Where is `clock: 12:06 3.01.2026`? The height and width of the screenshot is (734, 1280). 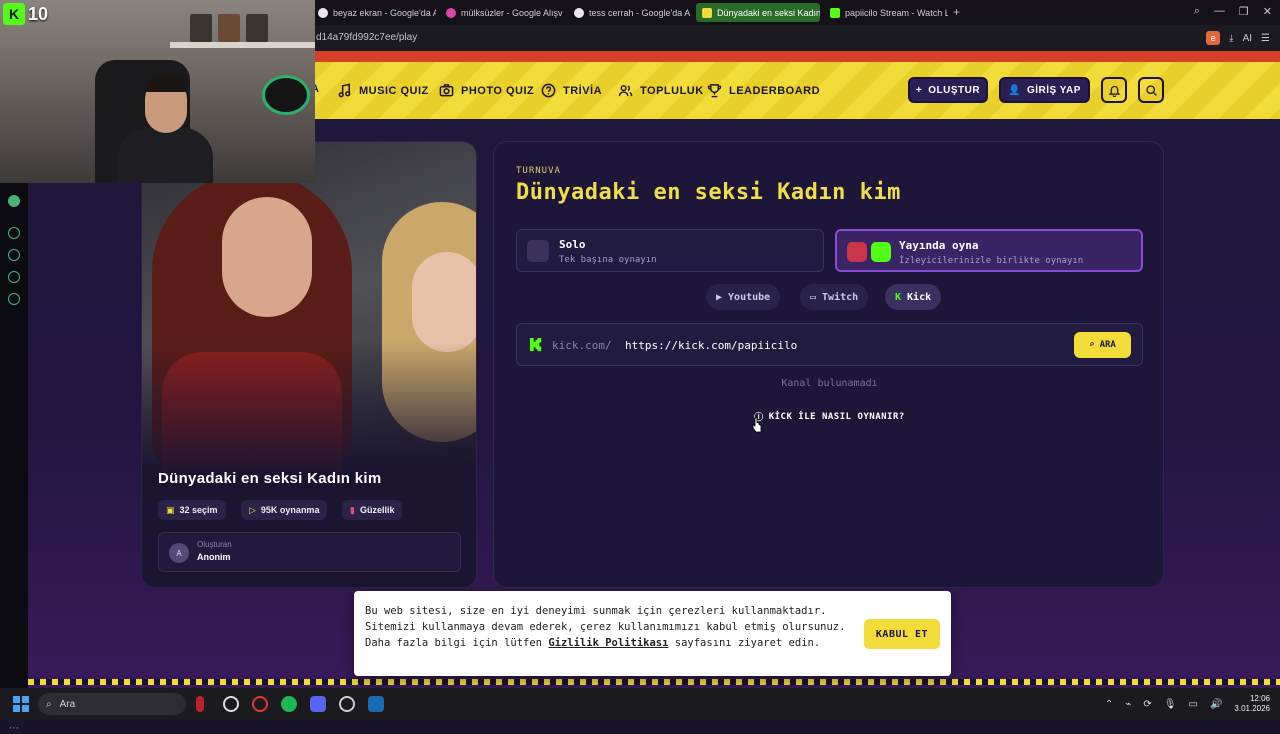
clock: 12:06 3.01.2026 is located at coordinates (1252, 704).